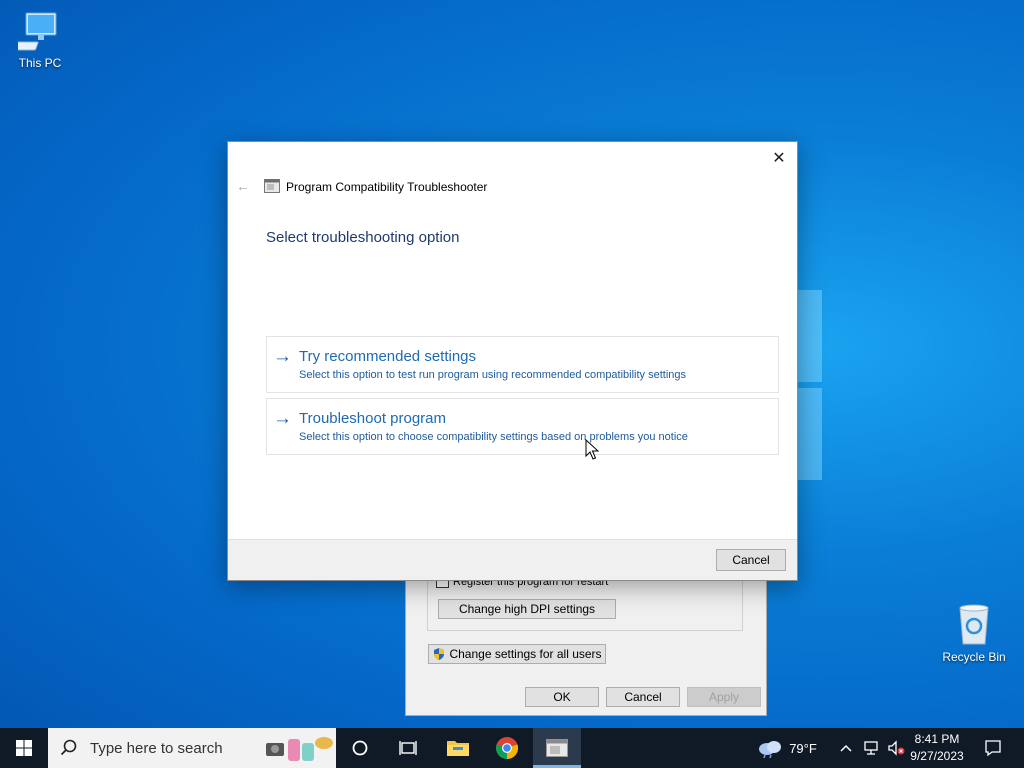 This screenshot has width=1024, height=768. Describe the element at coordinates (363, 237) in the screenshot. I see `page-heading: Select troubleshooting option` at that location.